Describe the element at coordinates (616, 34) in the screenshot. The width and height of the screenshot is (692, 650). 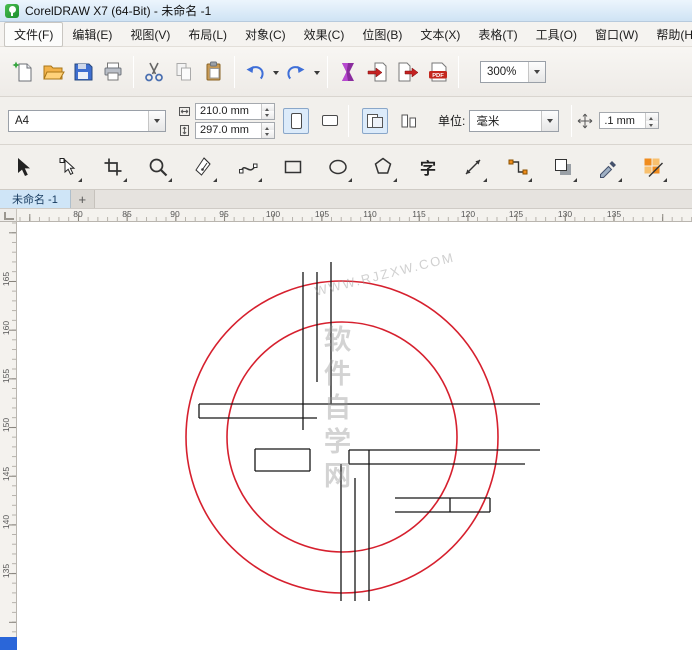
I see `menu-item-window: 窗口(W)` at that location.